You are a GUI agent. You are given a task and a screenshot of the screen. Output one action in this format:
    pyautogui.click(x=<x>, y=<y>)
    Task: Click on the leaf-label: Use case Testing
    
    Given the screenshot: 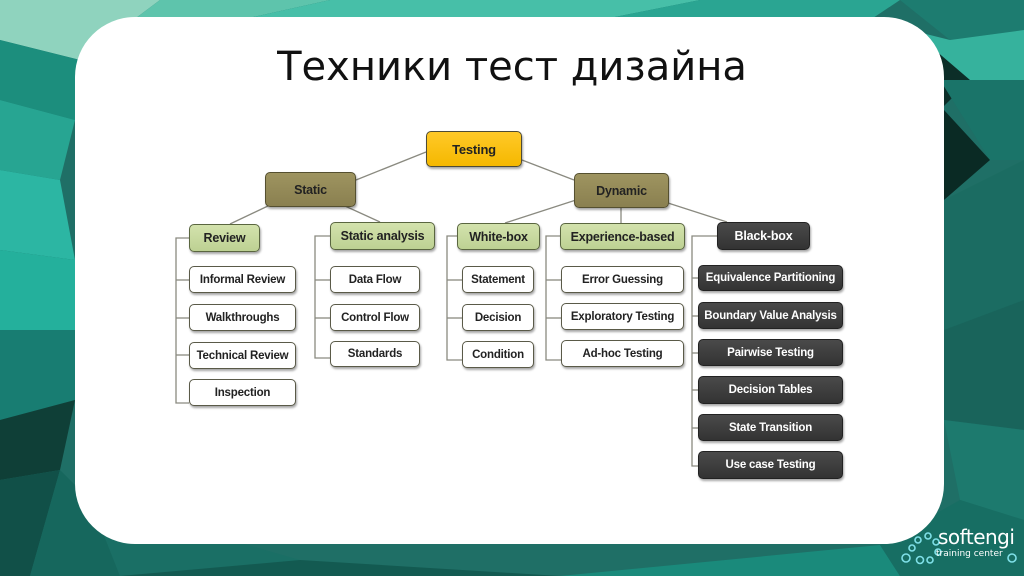 What is the action you would take?
    pyautogui.click(x=770, y=465)
    